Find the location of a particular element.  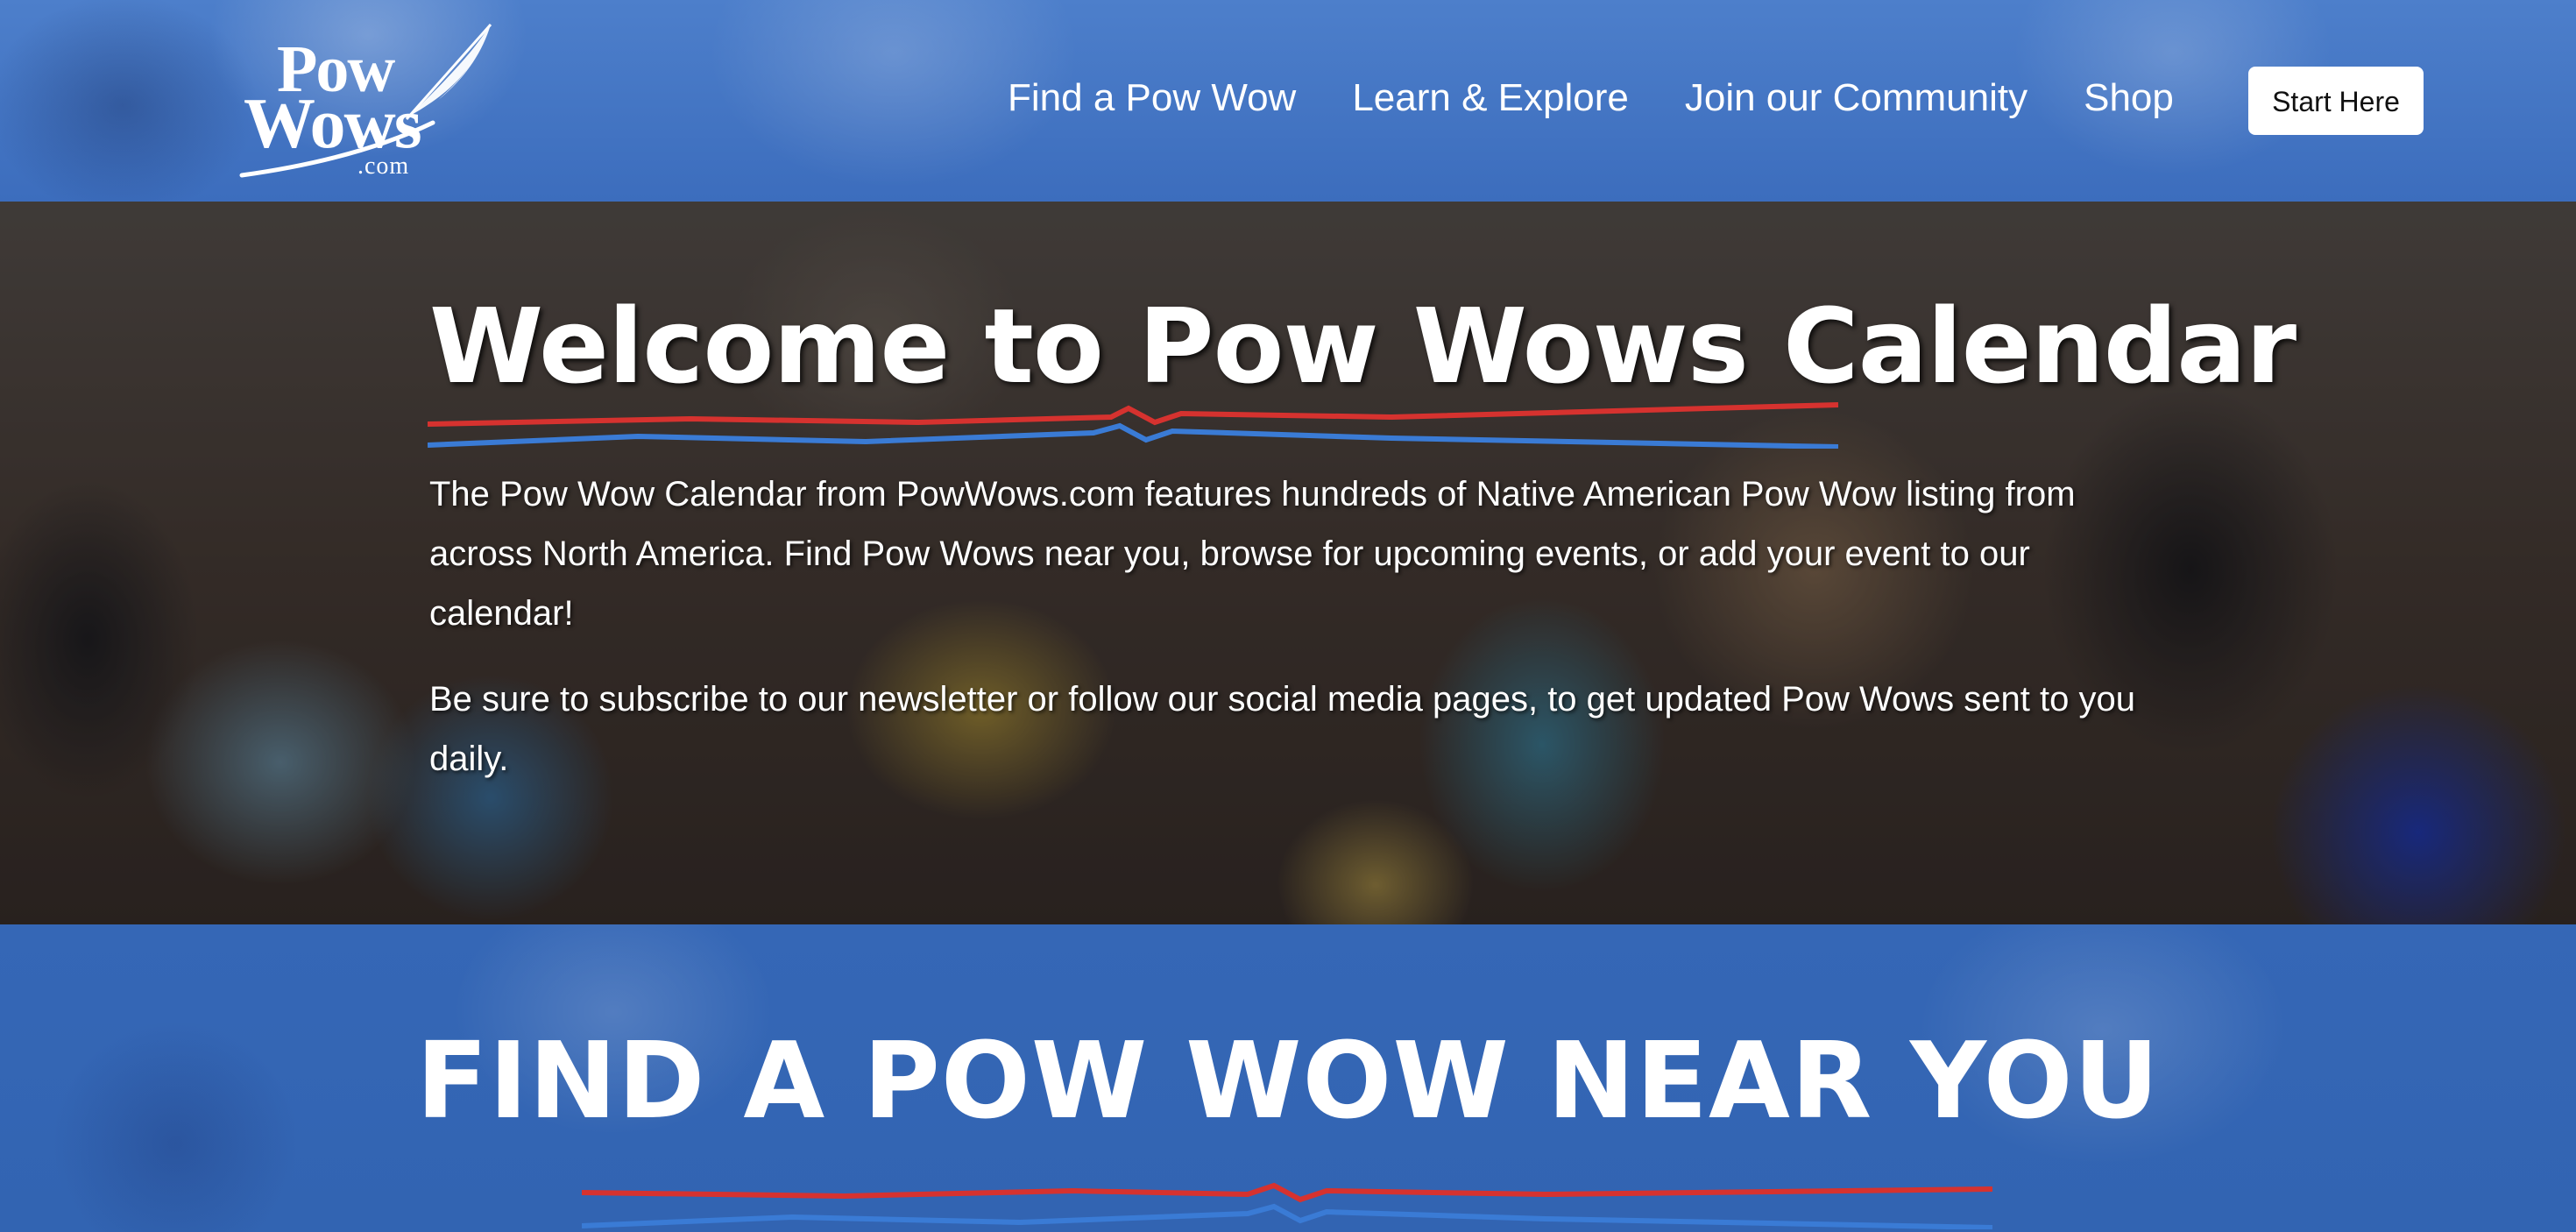

logo-text-com: .com is located at coordinates (383, 166).